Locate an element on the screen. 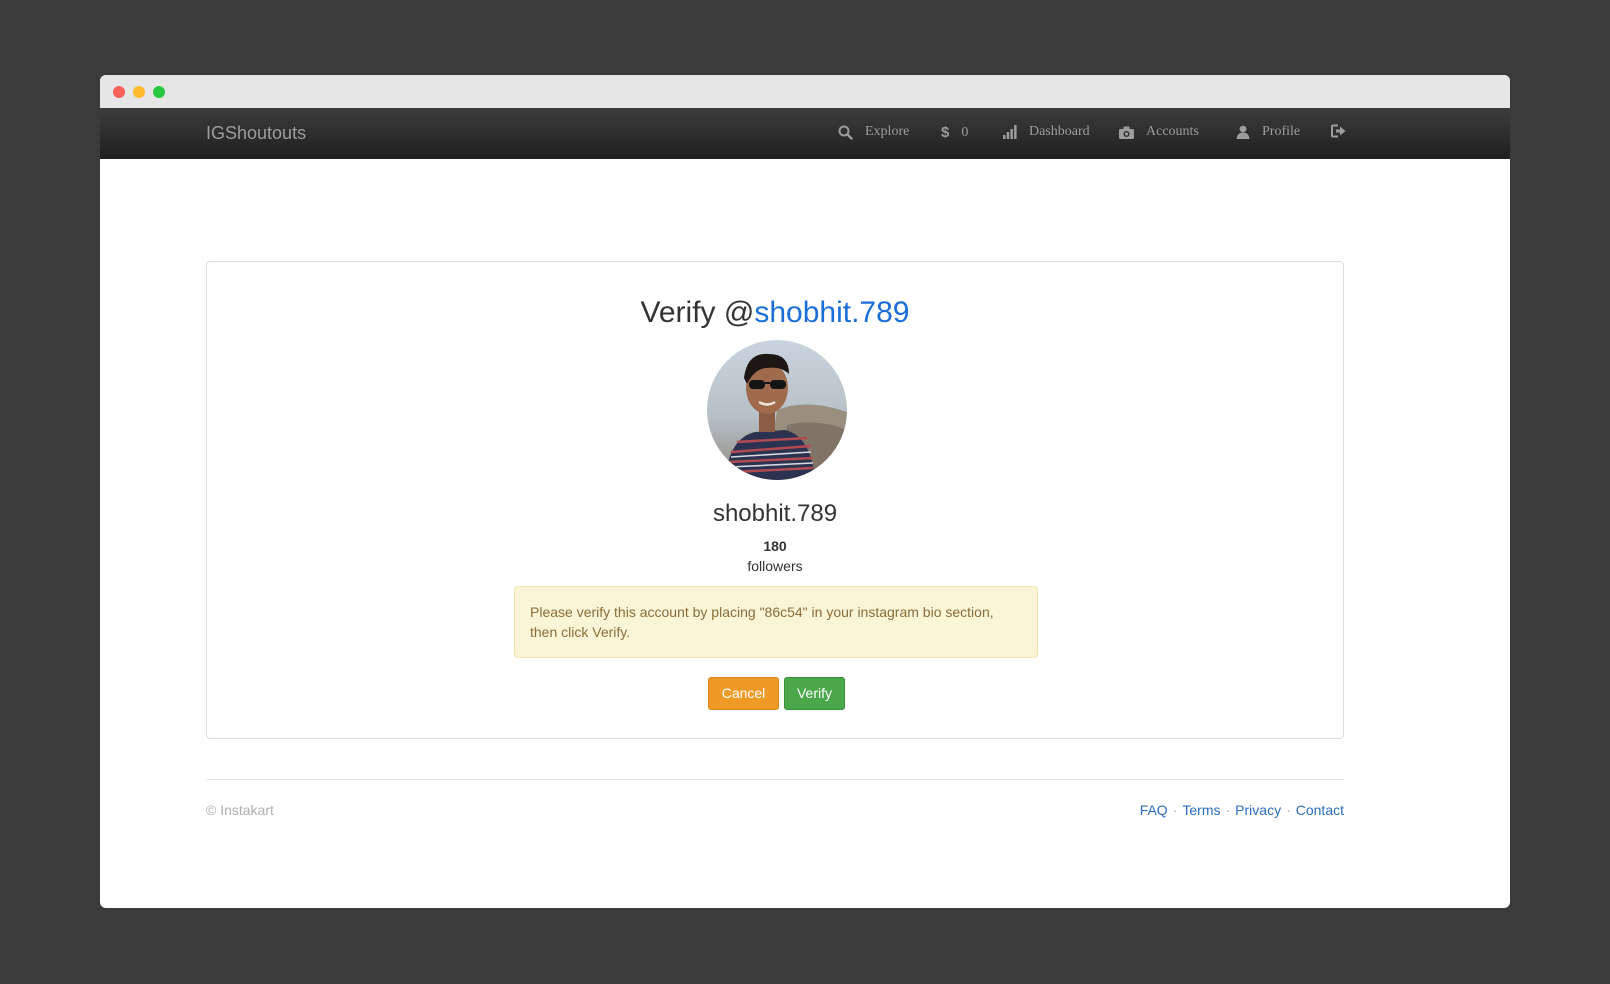 The height and width of the screenshot is (984, 1610). close-window-button is located at coordinates (119, 92).